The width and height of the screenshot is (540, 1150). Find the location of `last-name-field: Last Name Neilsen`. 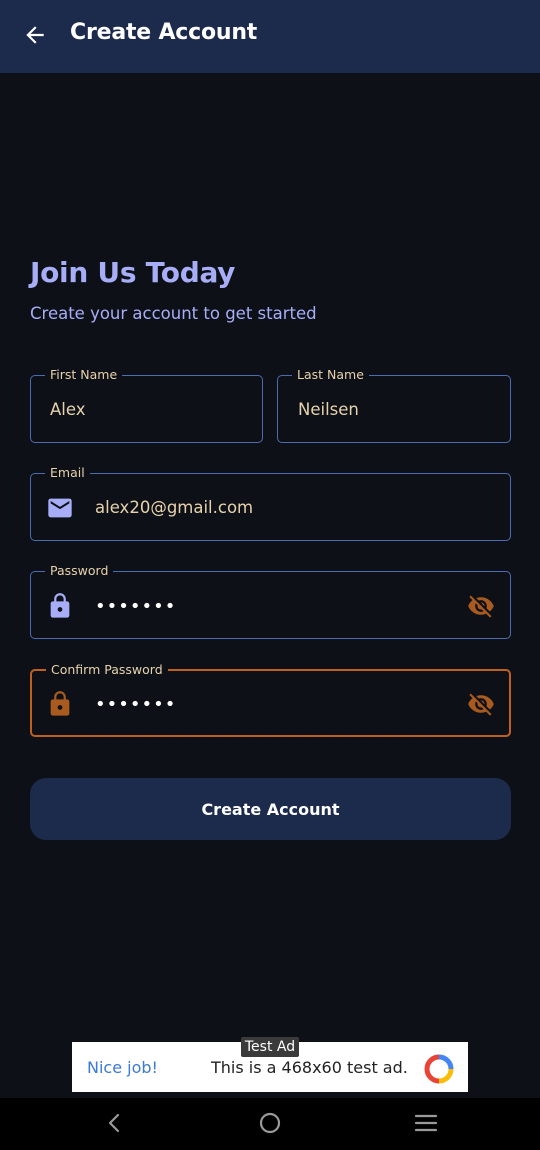

last-name-field: Last Name Neilsen is located at coordinates (394, 405).